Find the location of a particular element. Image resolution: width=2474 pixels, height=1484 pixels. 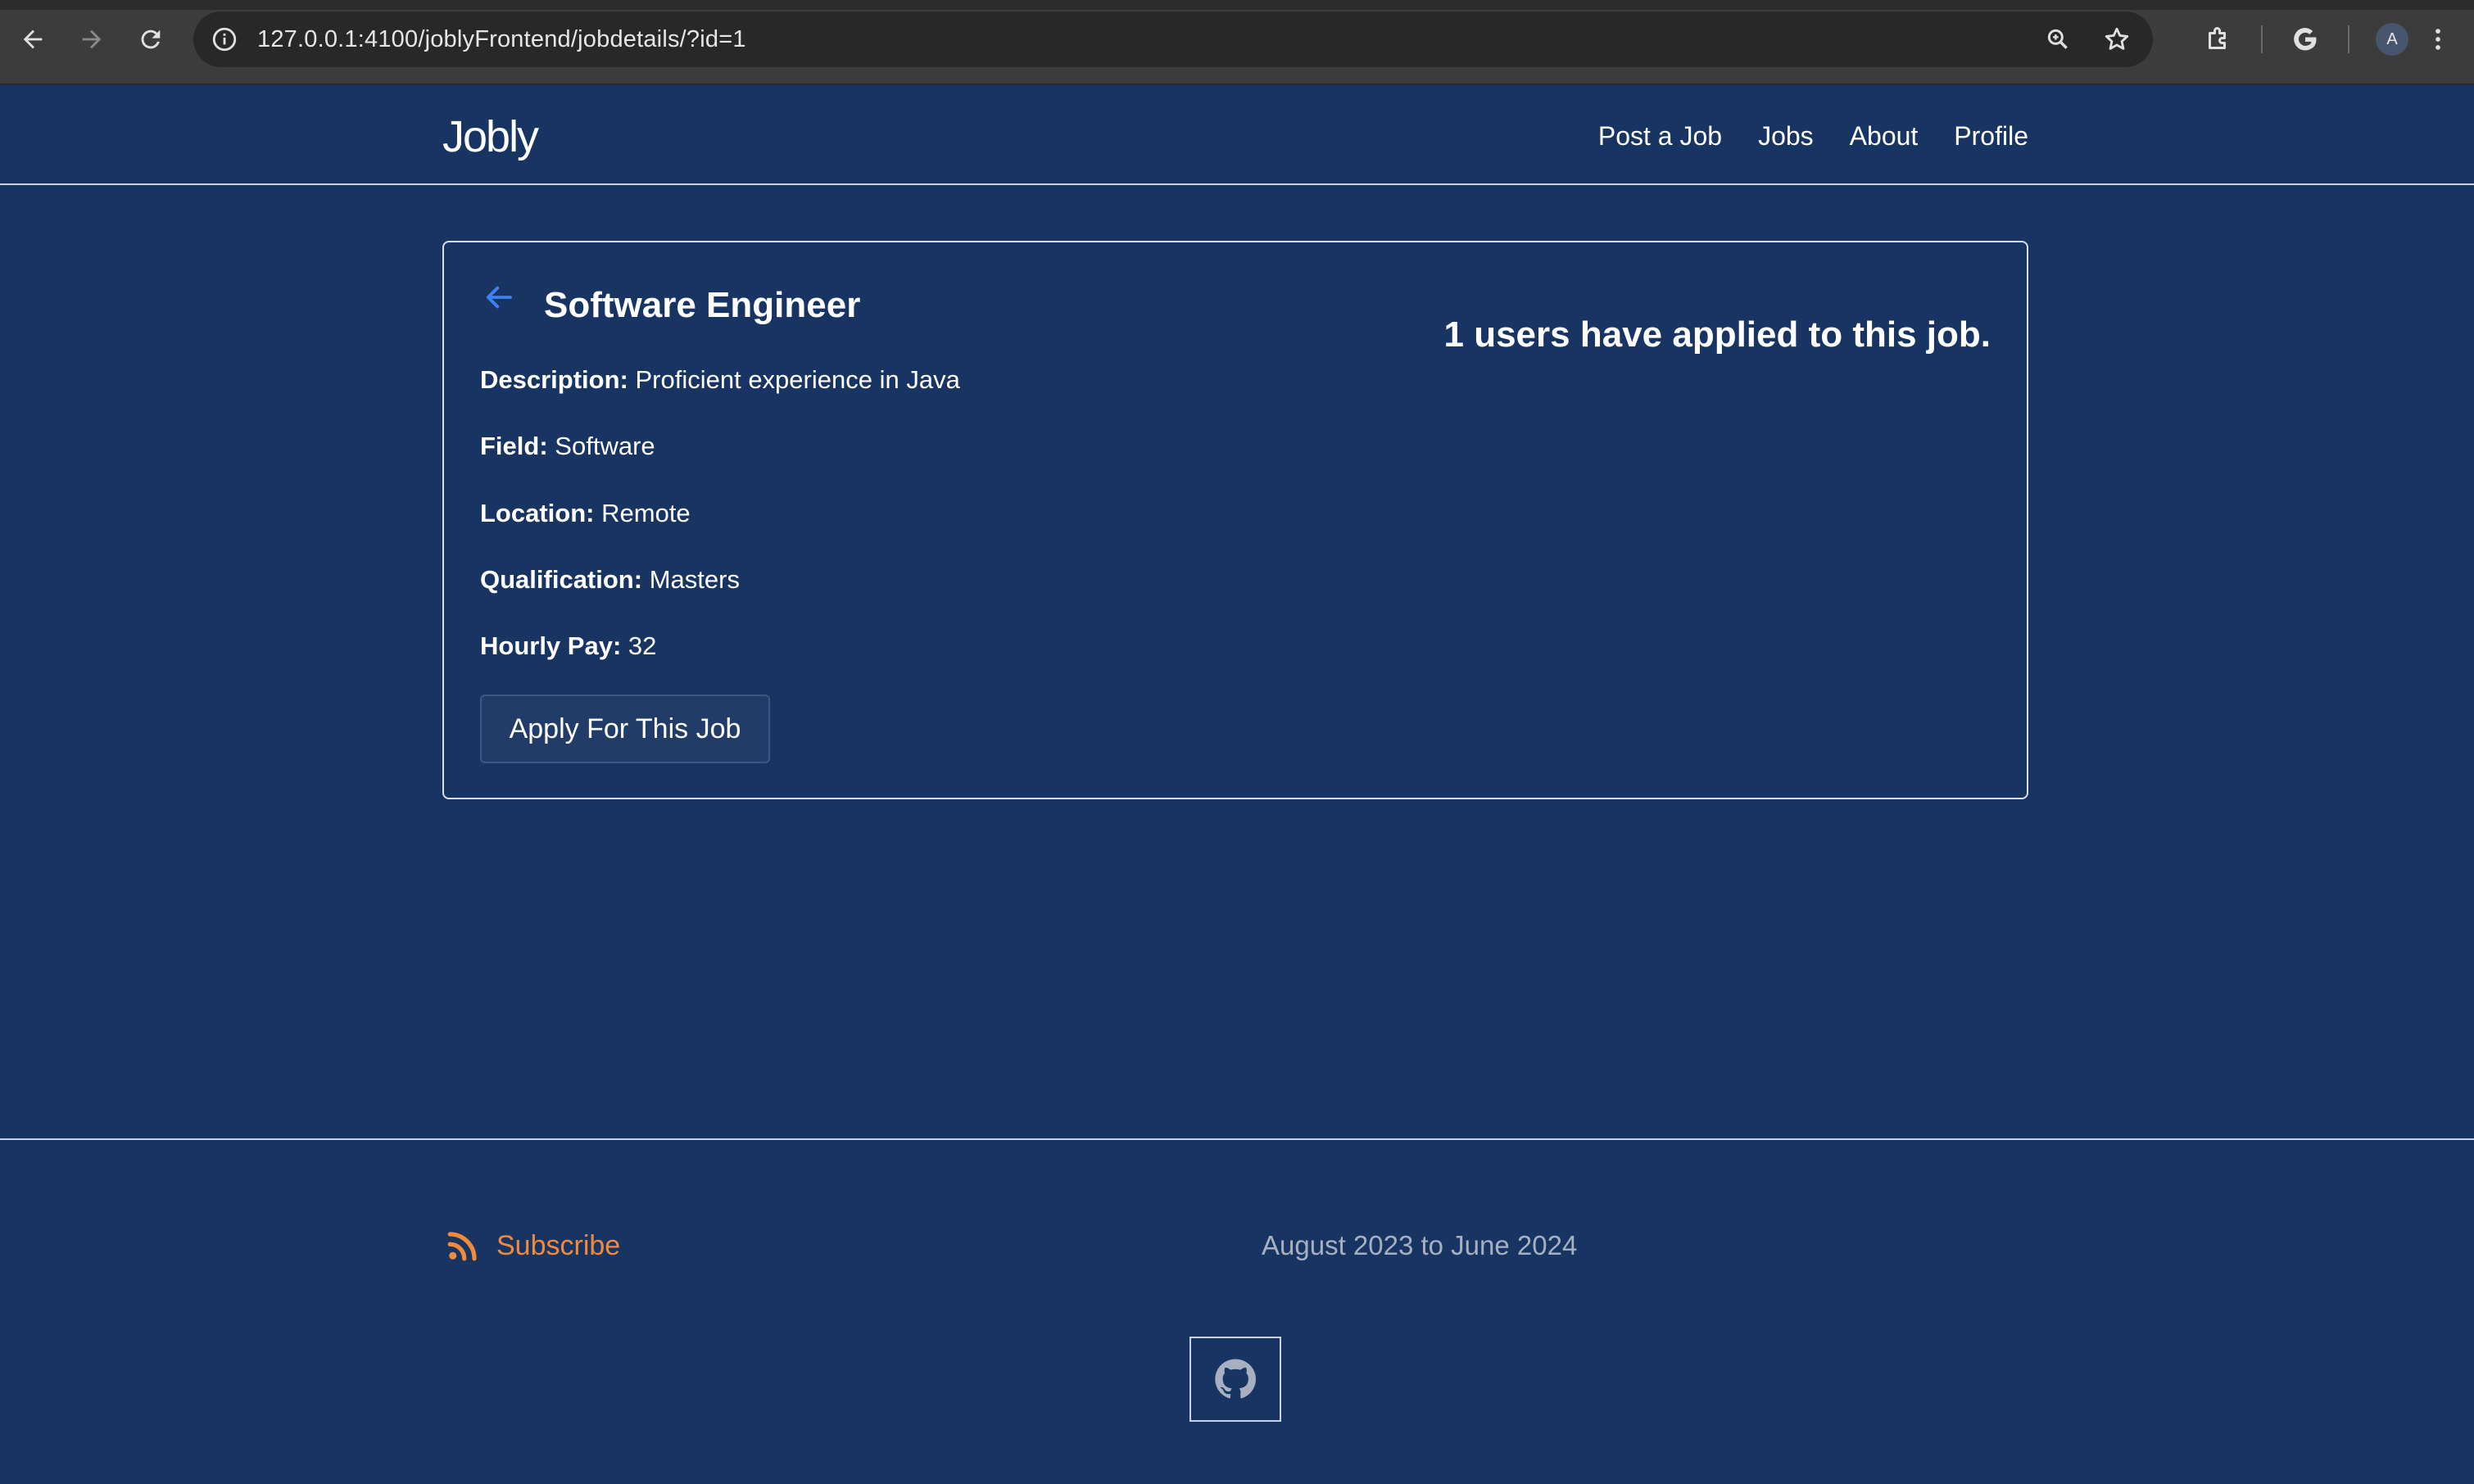

site-navbar: Jobly Post a Job Jobs About Profile is located at coordinates (1237, 136).